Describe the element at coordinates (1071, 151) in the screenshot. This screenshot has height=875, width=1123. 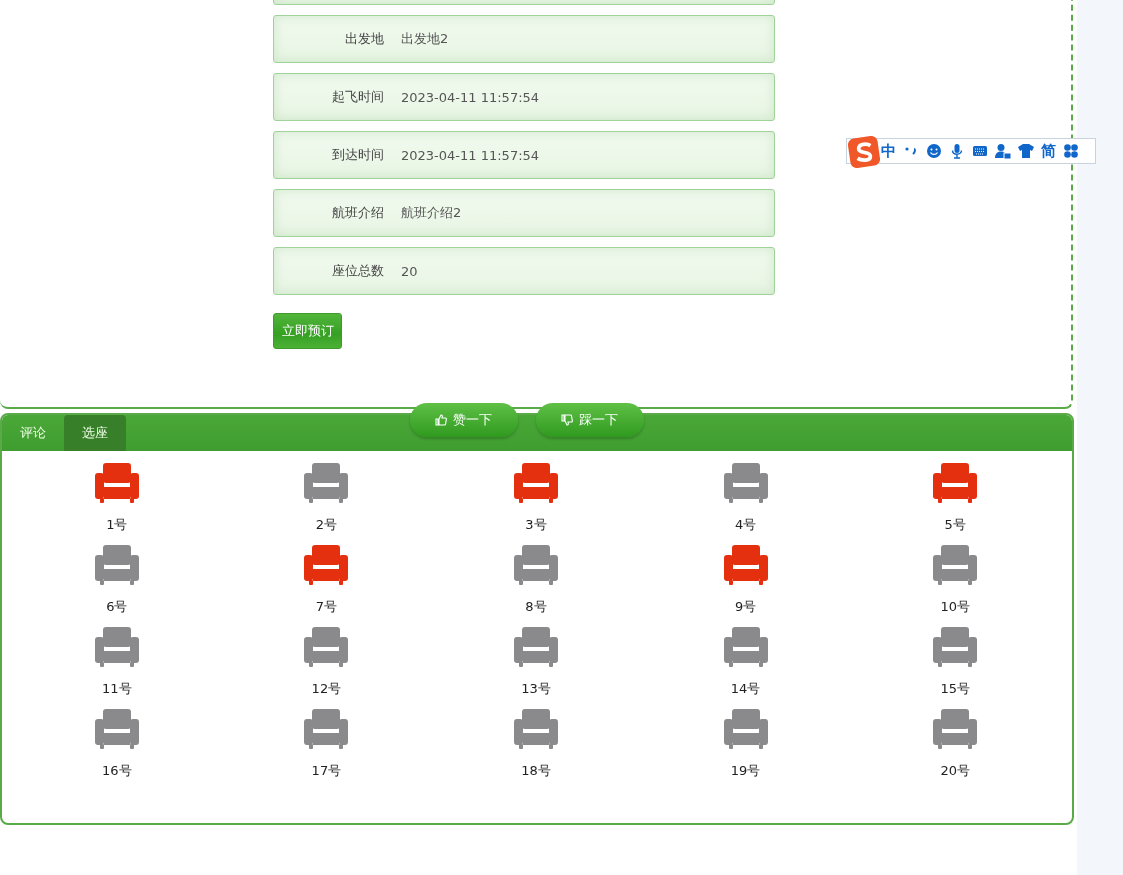
I see `grid-icon` at that location.